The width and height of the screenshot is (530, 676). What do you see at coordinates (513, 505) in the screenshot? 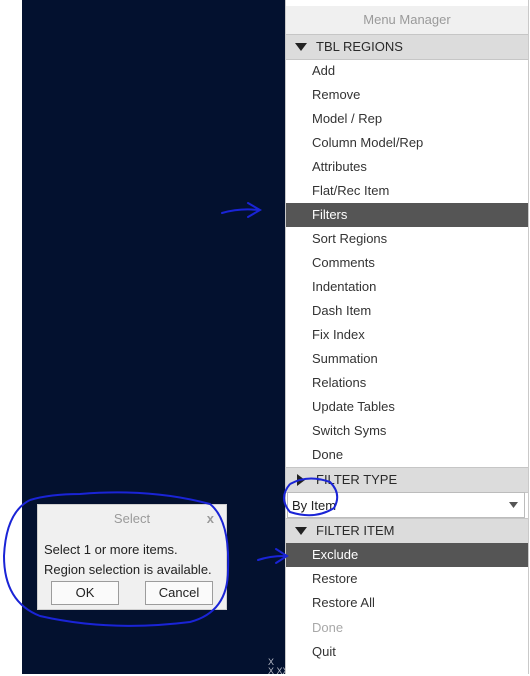
I see `chevron-down-icon` at bounding box center [513, 505].